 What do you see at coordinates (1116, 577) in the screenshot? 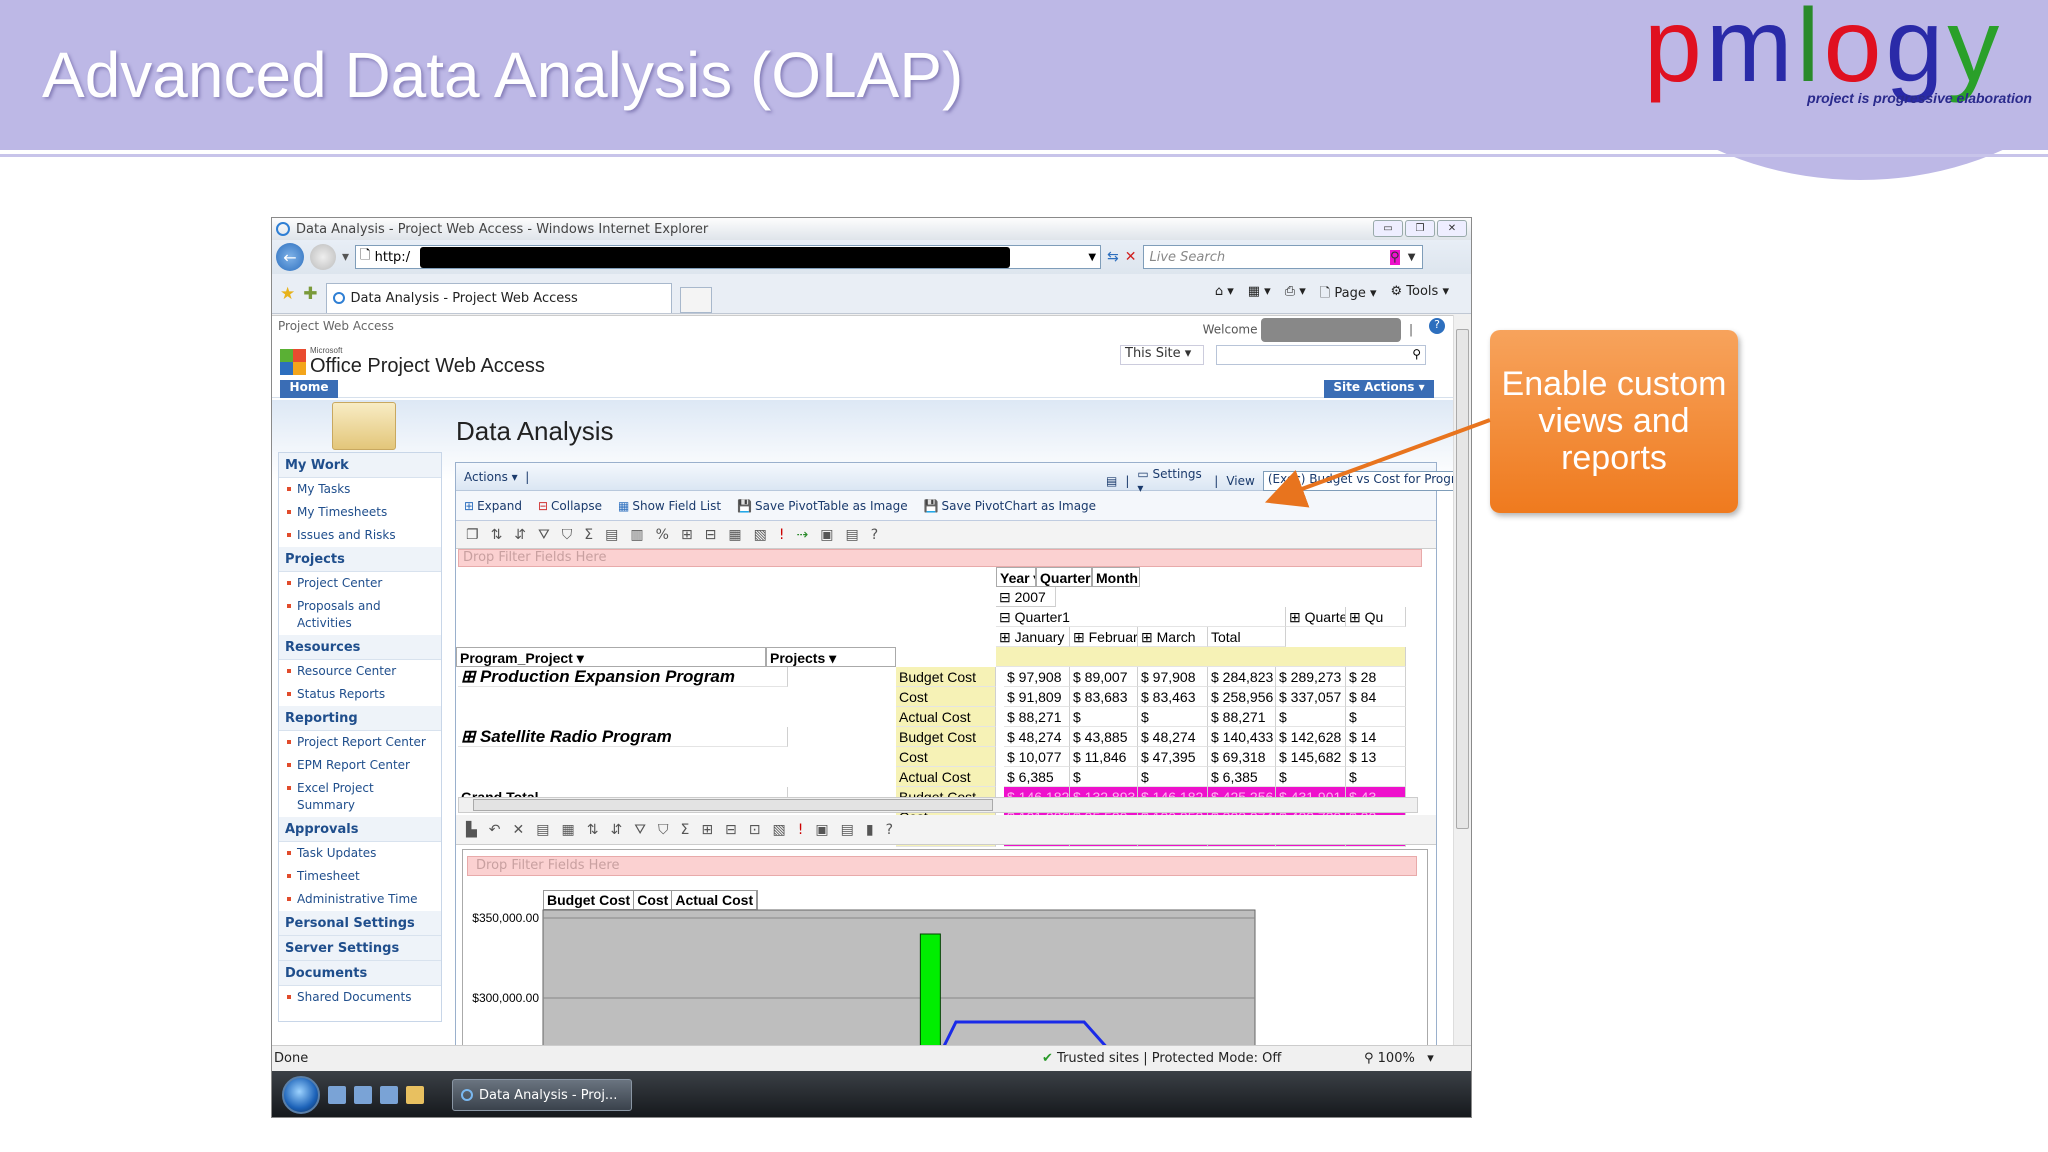
I see `month-field-button: Month` at bounding box center [1116, 577].